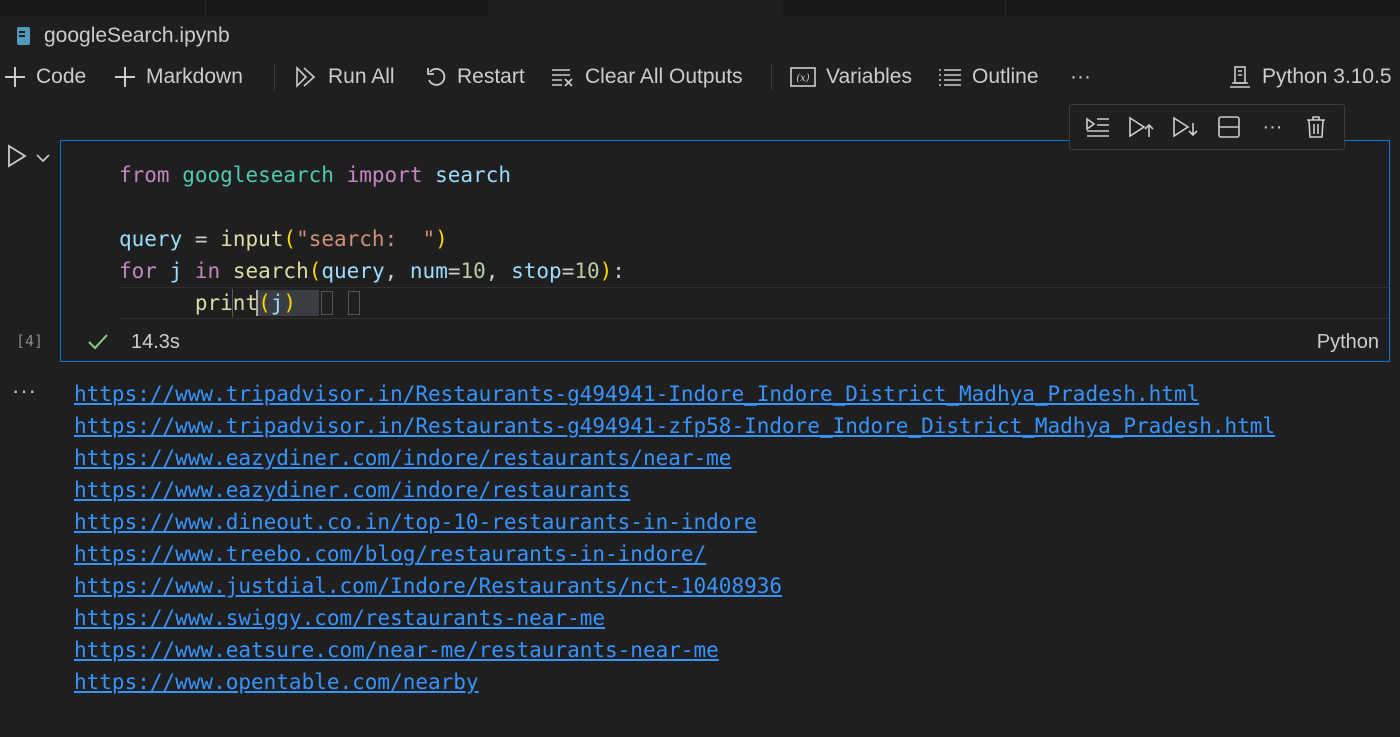 This screenshot has height=737, width=1400. I want to click on restart-icon, so click(436, 77).